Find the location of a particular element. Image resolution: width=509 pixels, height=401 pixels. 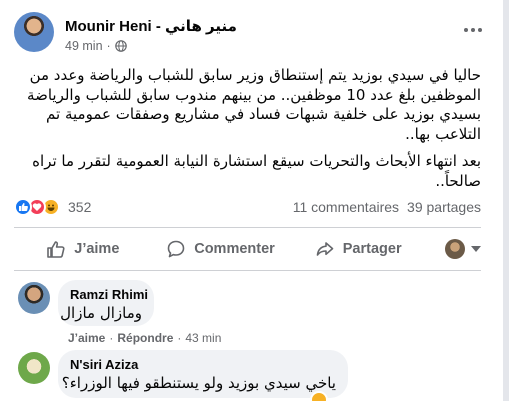

chevron-down-icon is located at coordinates (476, 249).